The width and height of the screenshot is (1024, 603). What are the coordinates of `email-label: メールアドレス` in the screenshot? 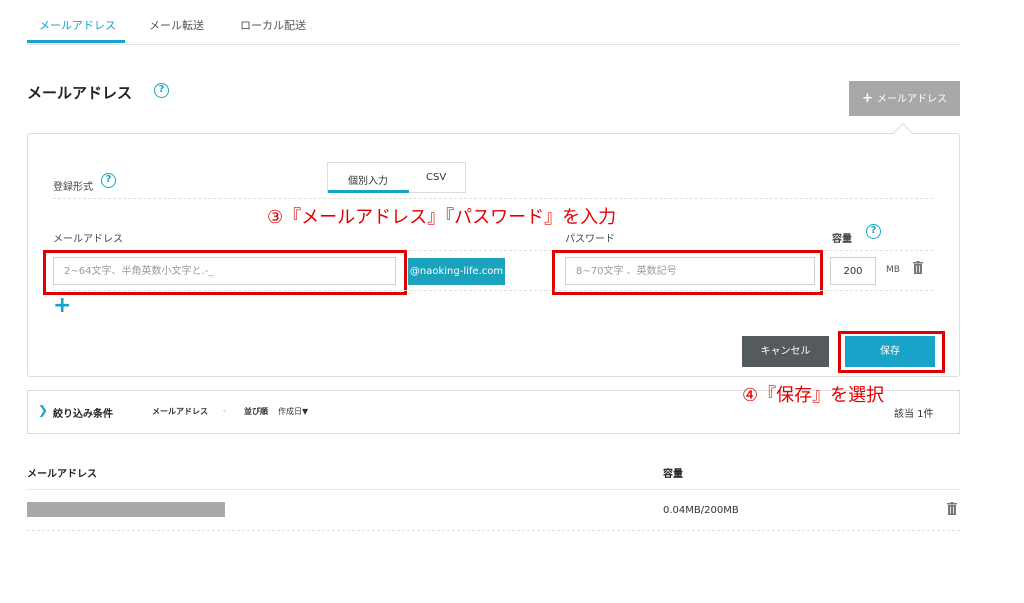 It's located at (88, 239).